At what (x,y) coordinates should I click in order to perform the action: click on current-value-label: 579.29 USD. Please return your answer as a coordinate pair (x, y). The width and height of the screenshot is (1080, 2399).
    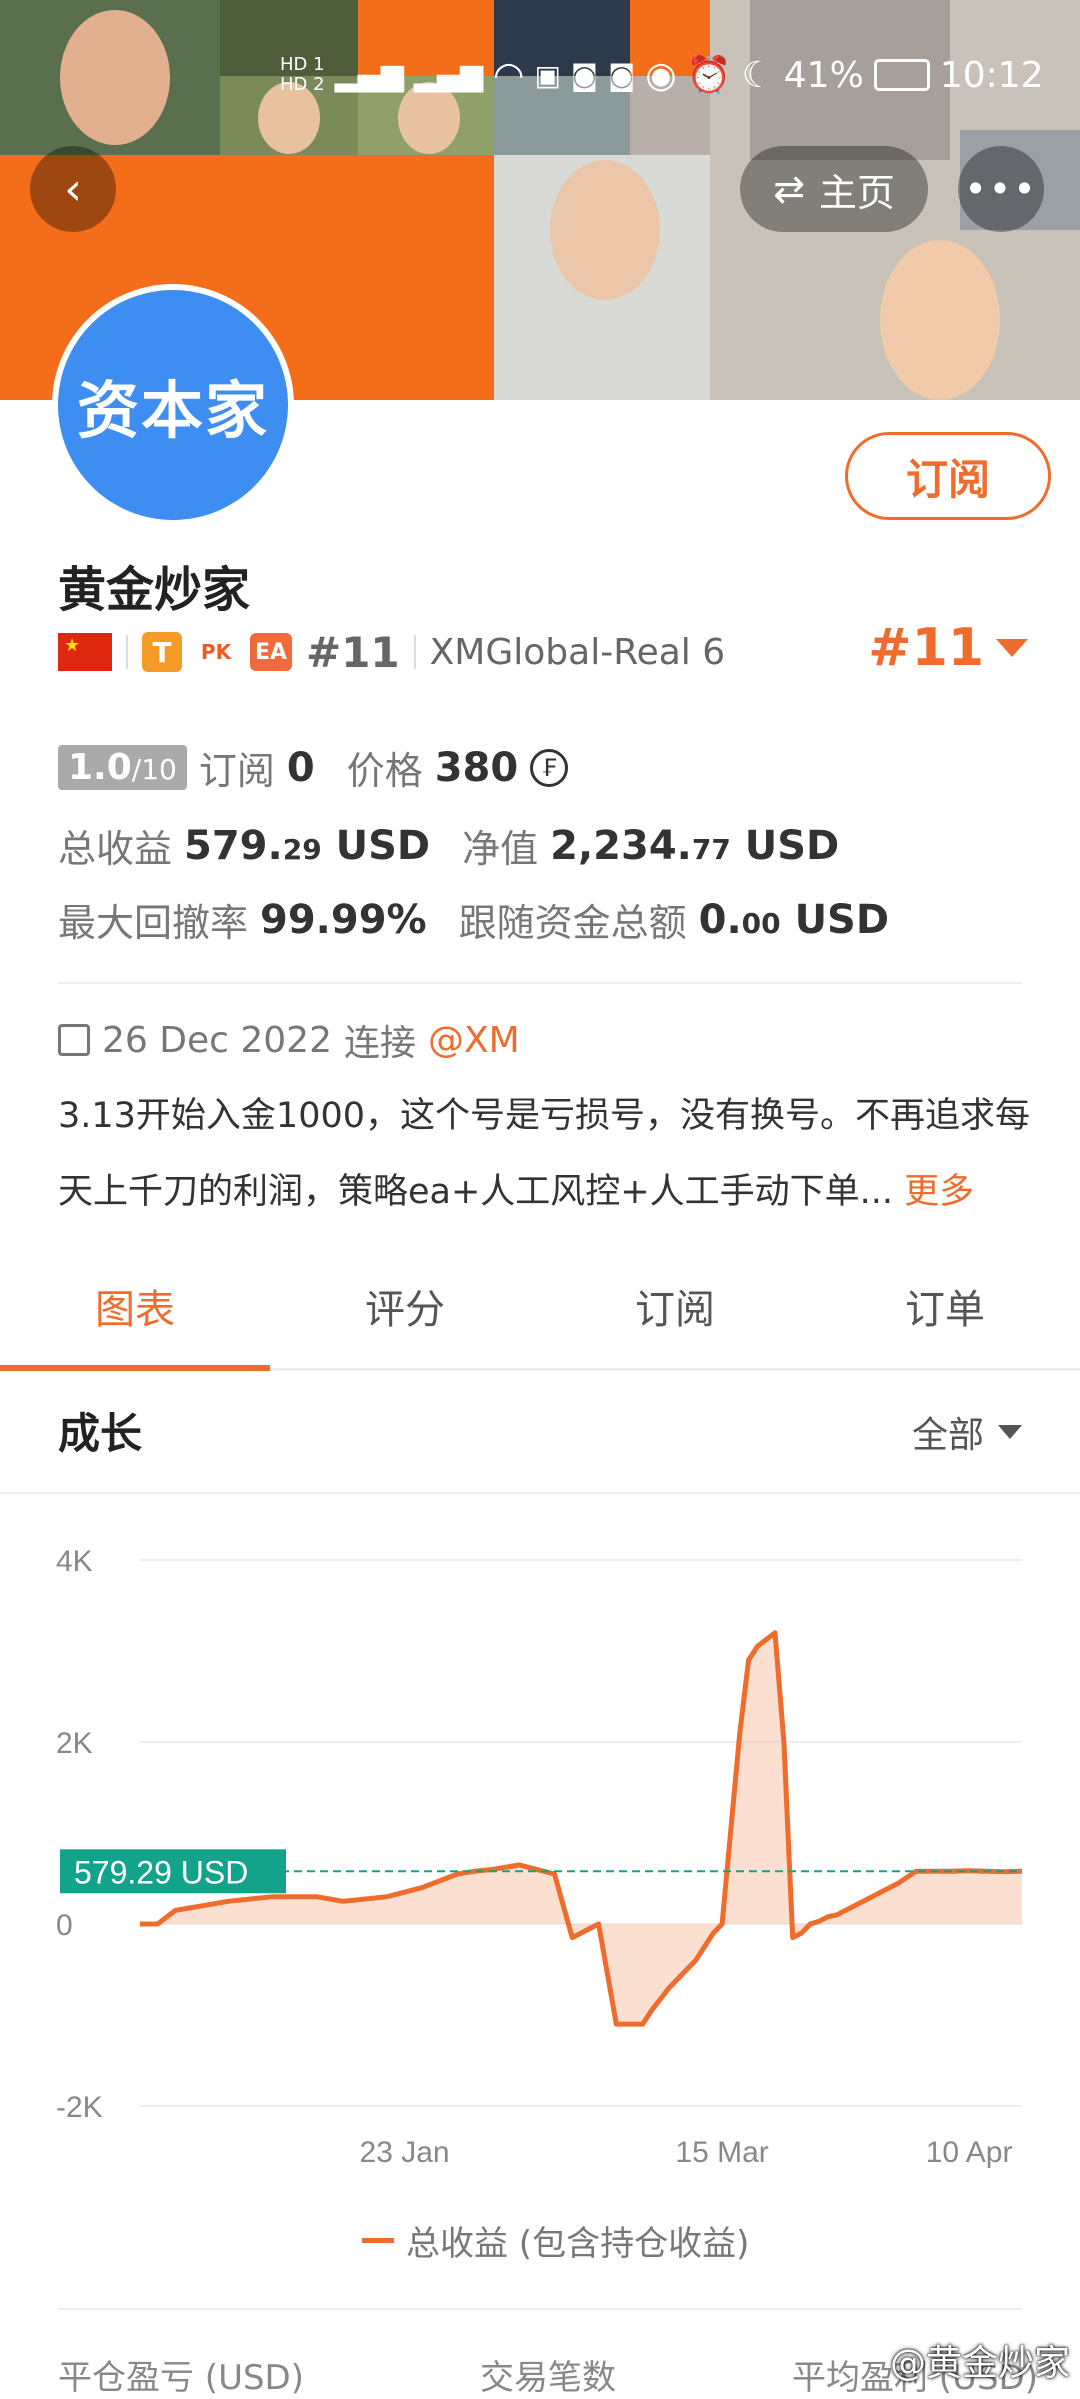
    Looking at the image, I should click on (161, 1872).